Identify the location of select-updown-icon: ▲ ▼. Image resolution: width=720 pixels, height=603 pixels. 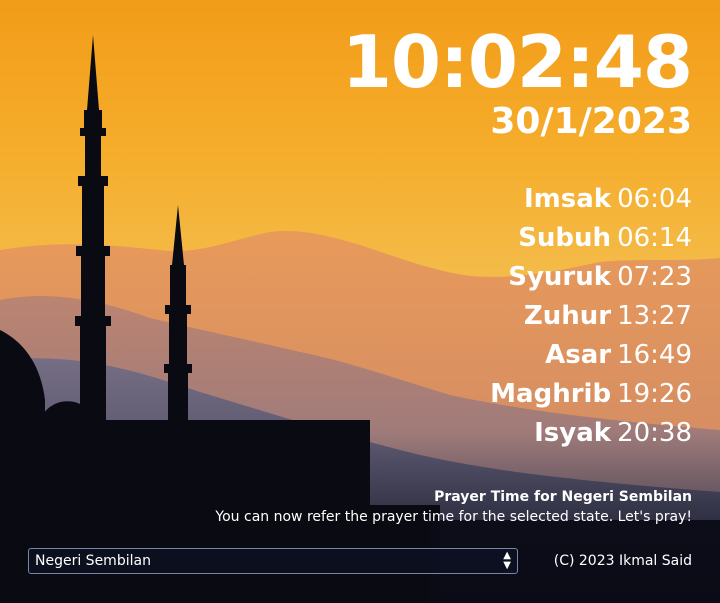
(507, 560).